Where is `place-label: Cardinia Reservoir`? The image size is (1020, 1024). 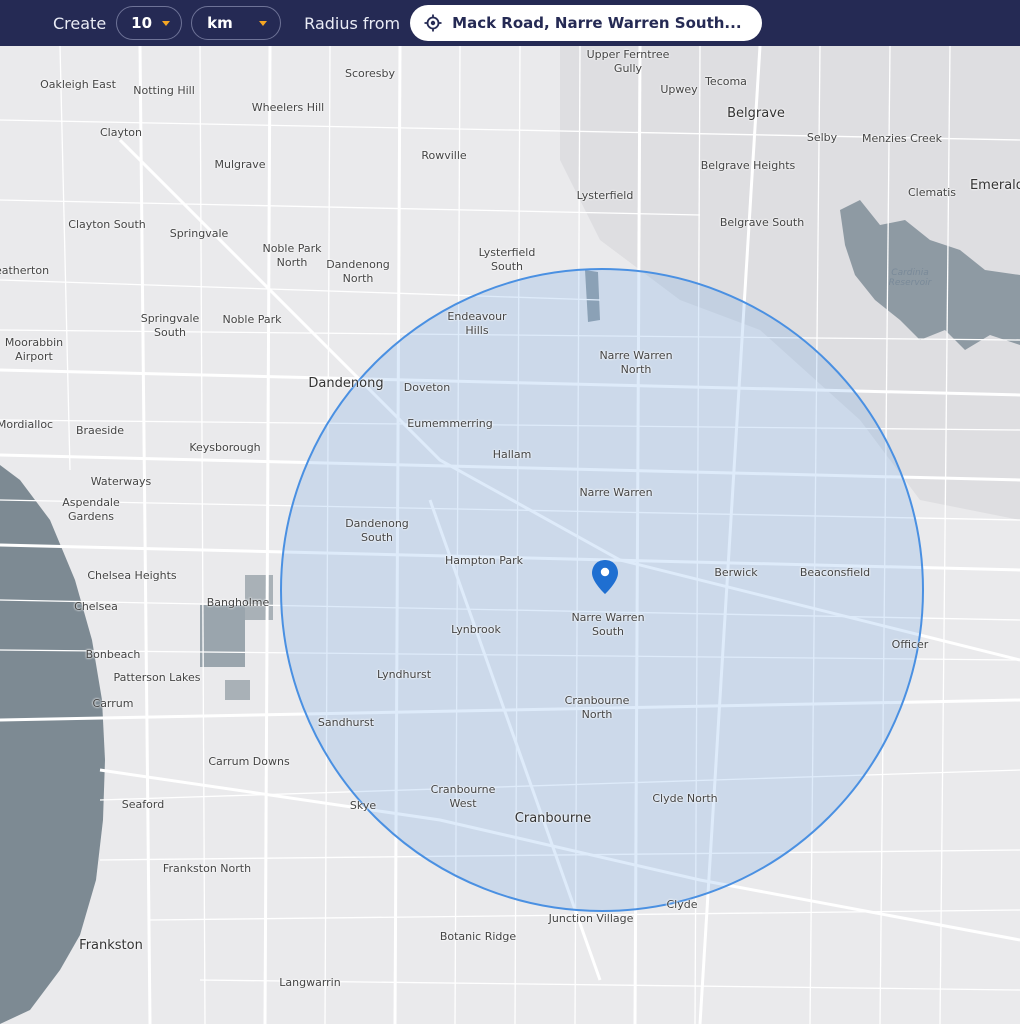
place-label: Cardinia Reservoir is located at coordinates (910, 278).